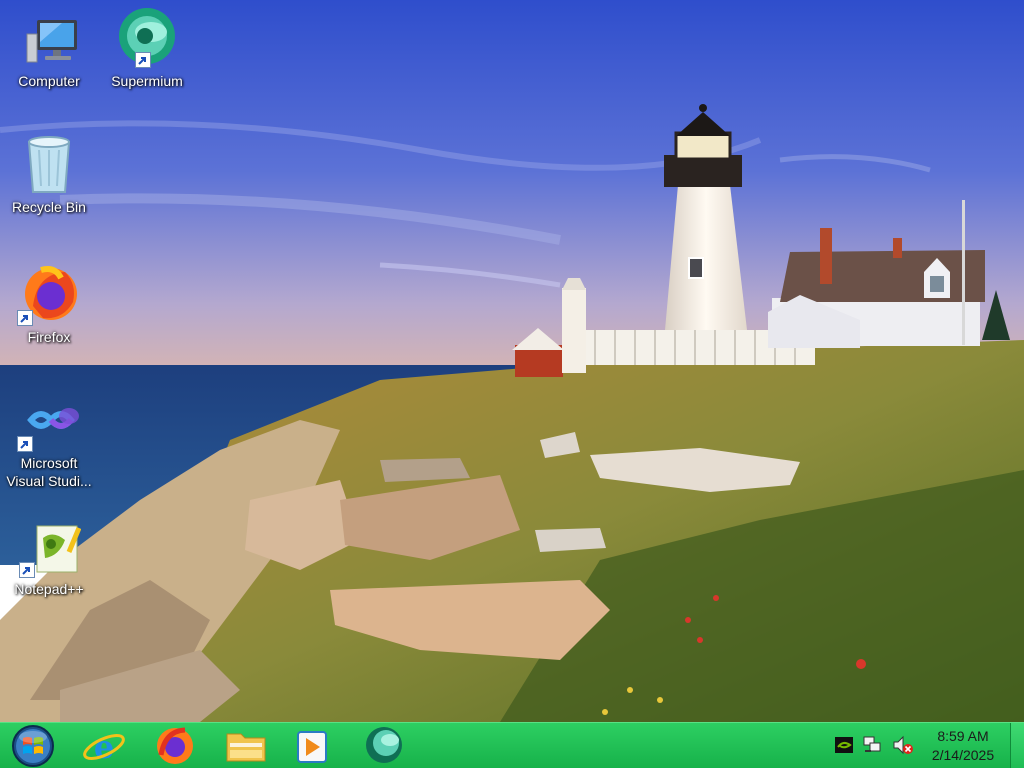  I want to click on folder-icon, so click(246, 747).